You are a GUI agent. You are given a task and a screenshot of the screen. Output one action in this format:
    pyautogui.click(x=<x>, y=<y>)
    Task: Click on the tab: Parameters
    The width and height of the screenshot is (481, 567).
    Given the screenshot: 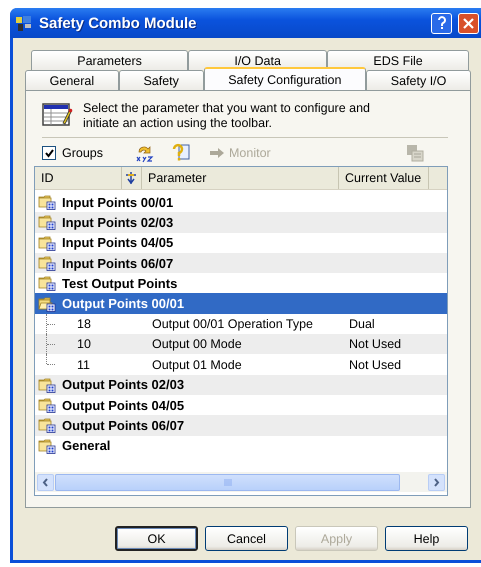 What is the action you would take?
    pyautogui.click(x=109, y=60)
    